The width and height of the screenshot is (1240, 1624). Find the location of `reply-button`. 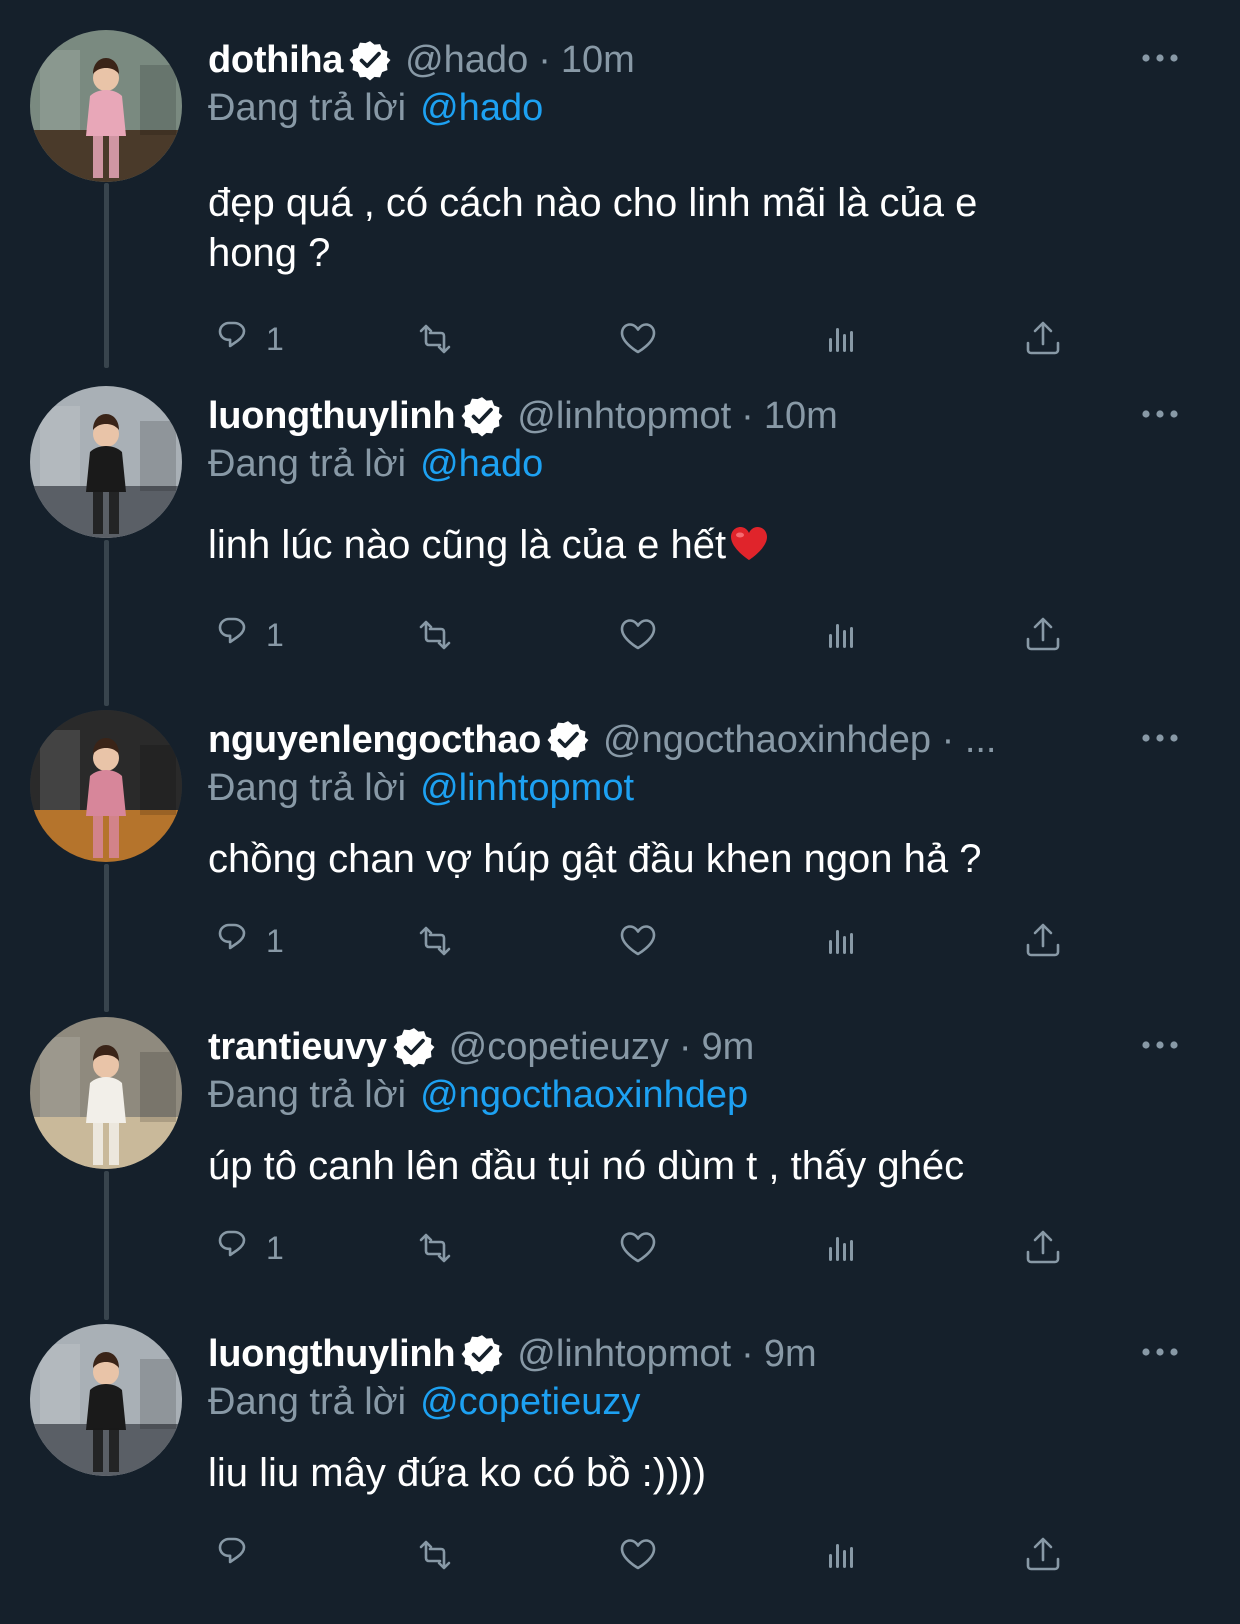

reply-button is located at coordinates (237, 1555).